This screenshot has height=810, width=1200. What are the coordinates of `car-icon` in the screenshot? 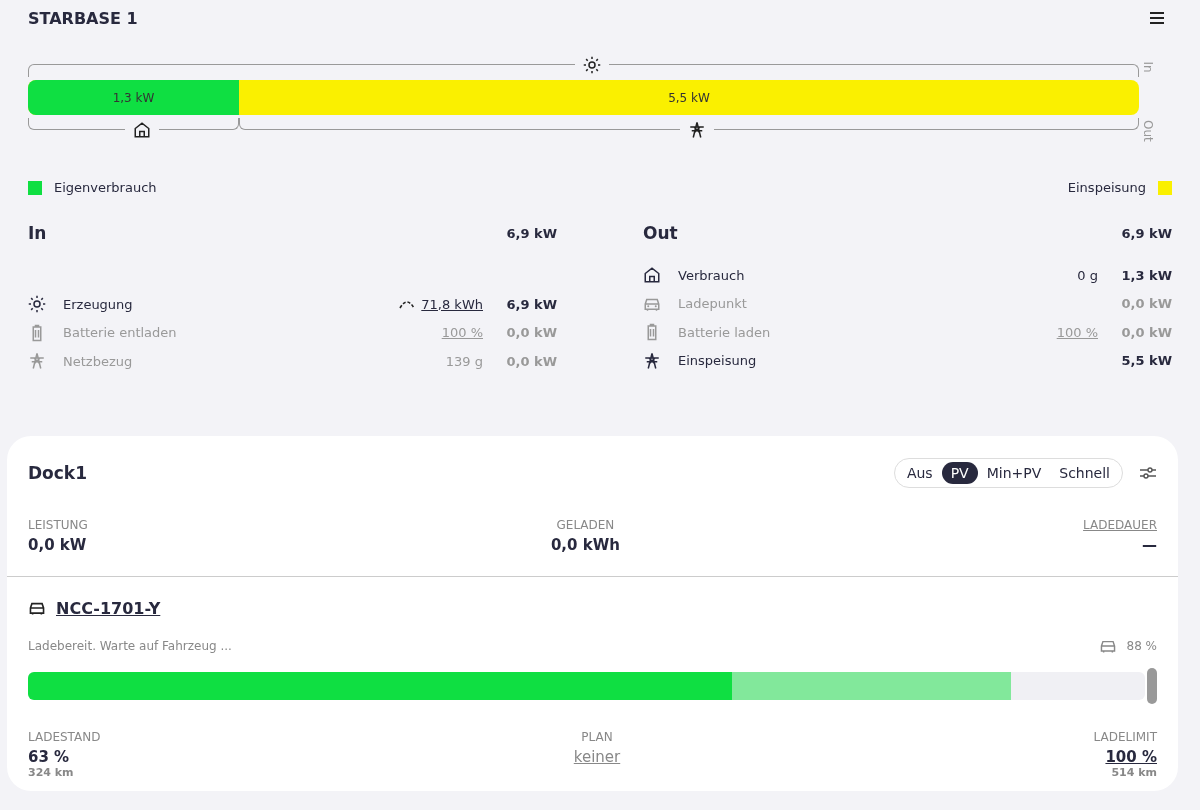 It's located at (37, 608).